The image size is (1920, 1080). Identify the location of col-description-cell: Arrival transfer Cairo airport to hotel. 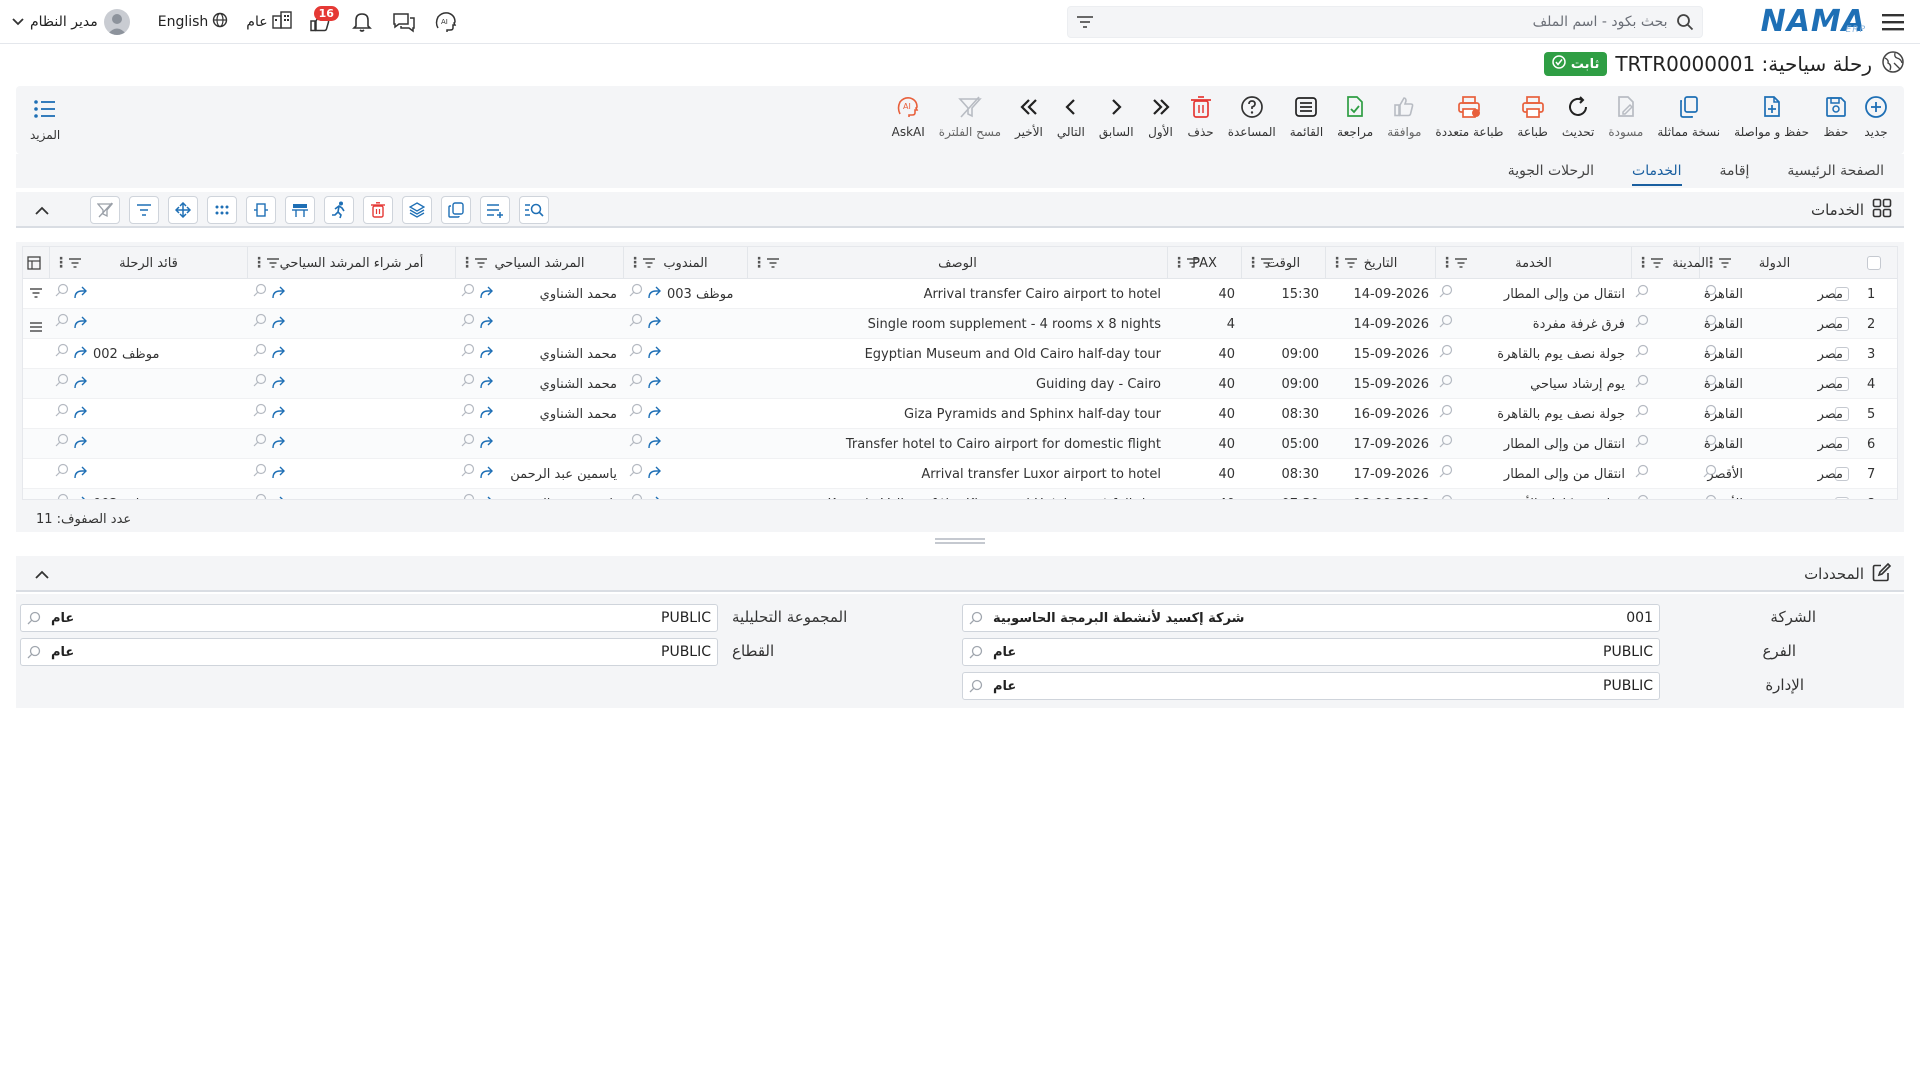
(957, 294).